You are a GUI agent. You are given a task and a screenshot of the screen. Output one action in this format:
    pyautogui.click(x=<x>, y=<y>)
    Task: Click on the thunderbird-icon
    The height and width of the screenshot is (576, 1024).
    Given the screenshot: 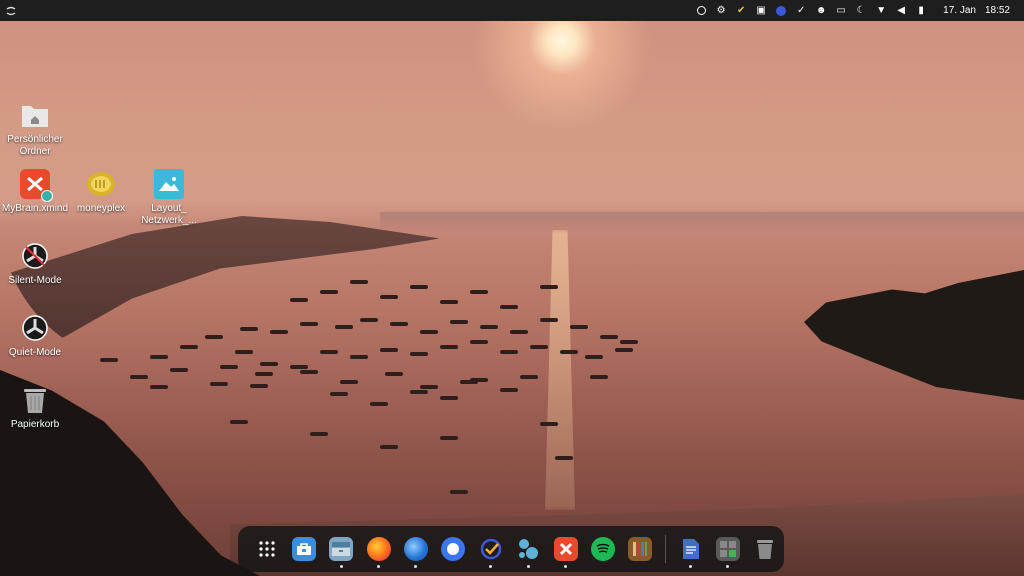 What is the action you would take?
    pyautogui.click(x=416, y=549)
    